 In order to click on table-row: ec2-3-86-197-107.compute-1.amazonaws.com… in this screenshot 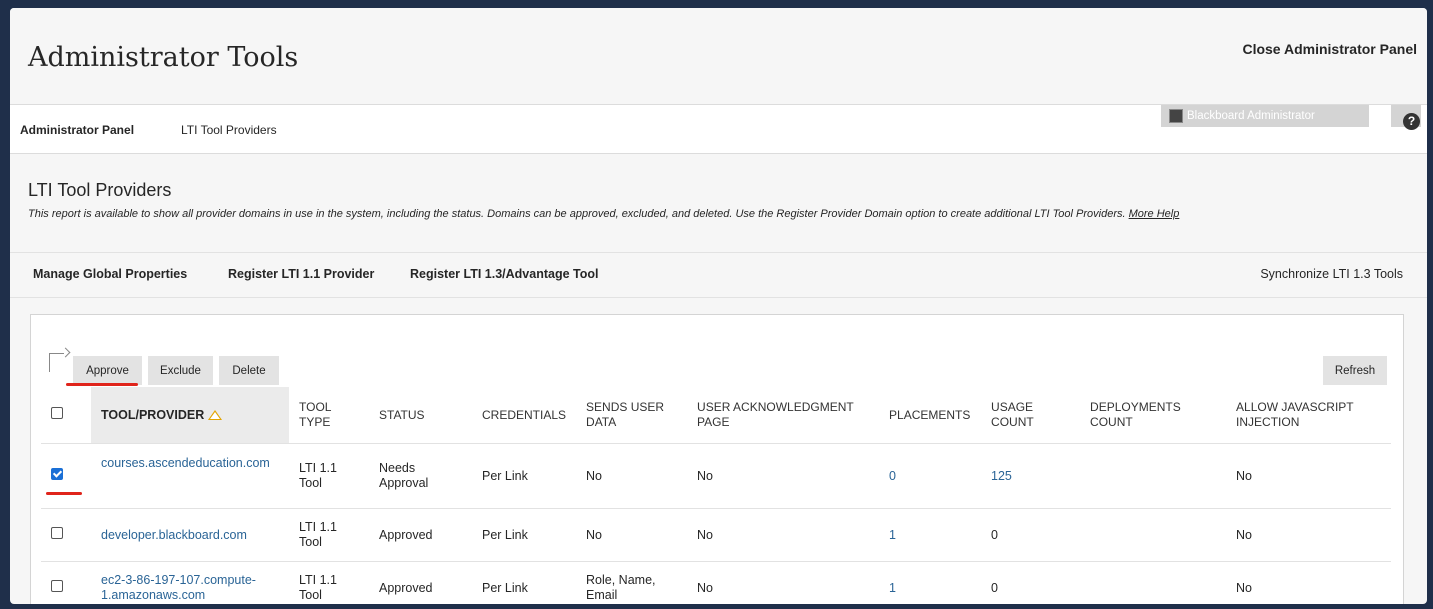, I will do `click(716, 582)`.